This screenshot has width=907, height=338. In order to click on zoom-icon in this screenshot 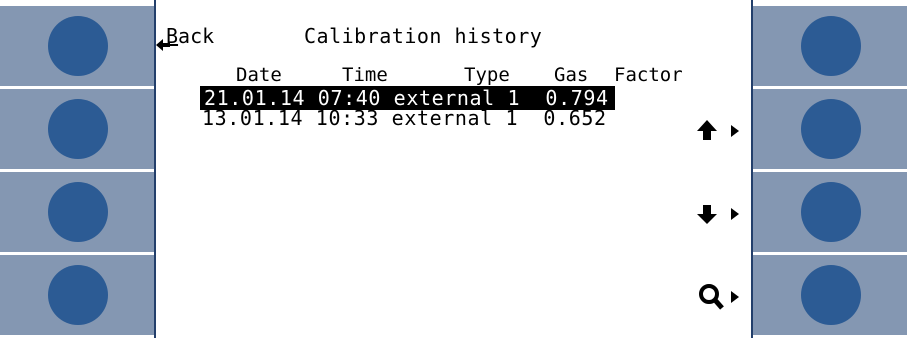, I will do `click(719, 297)`.